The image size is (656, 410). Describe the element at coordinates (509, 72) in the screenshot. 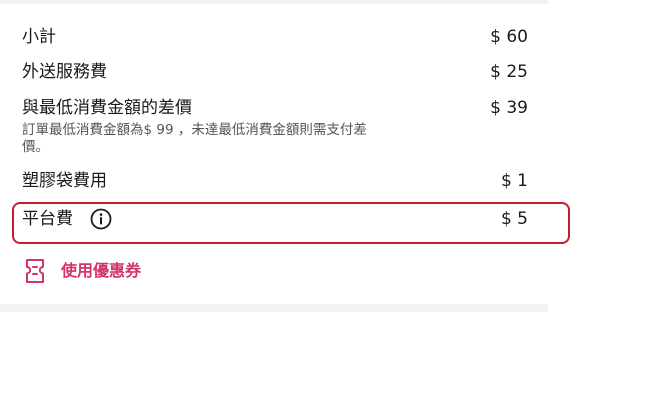

I see `delivery-fee-amount: $ 25` at that location.